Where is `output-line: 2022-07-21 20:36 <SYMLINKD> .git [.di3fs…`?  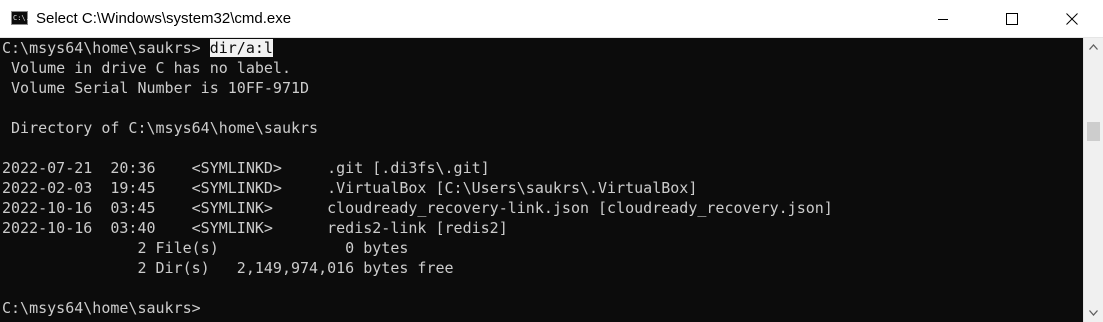
output-line: 2022-07-21 20:36 <SYMLINKD> .git [.di3fs… is located at coordinates (246, 168).